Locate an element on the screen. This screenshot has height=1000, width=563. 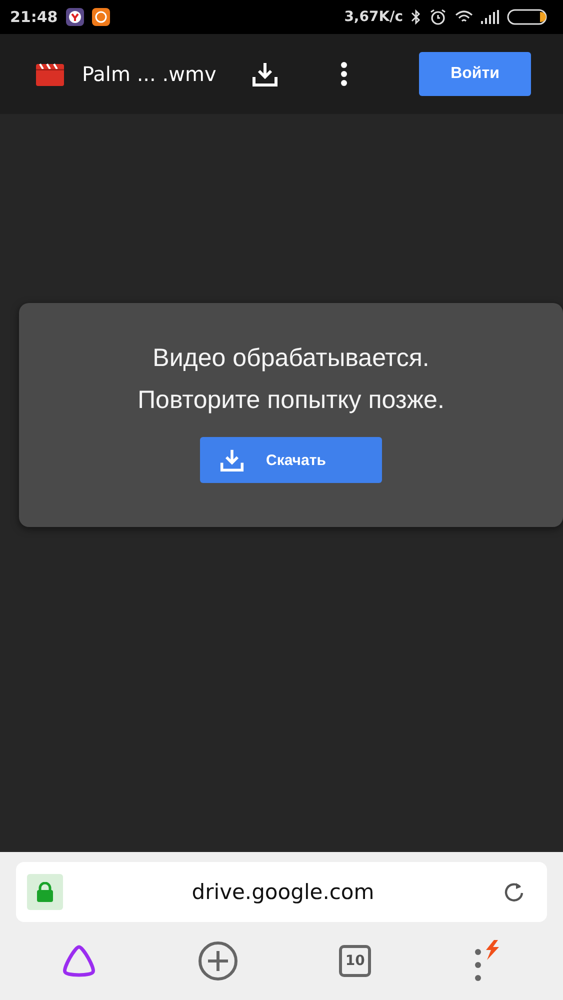
url-text: drive.google.com is located at coordinates (283, 892).